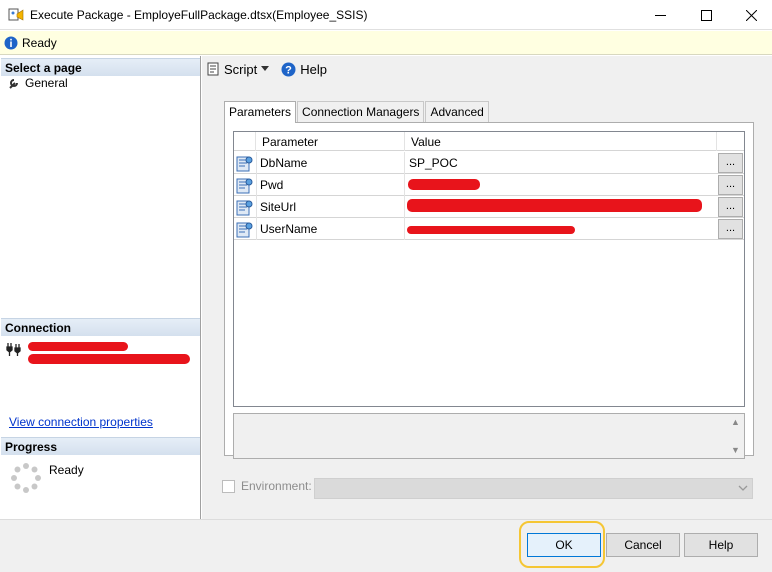 The image size is (772, 572). Describe the element at coordinates (489, 436) in the screenshot. I see `parameter-description-box: ▲ ▼` at that location.